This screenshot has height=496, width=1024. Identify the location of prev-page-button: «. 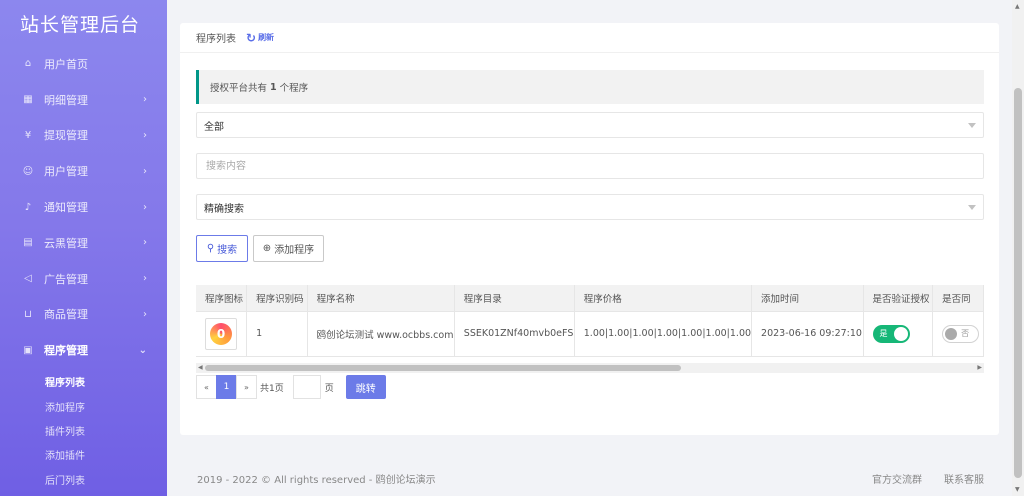
(206, 387).